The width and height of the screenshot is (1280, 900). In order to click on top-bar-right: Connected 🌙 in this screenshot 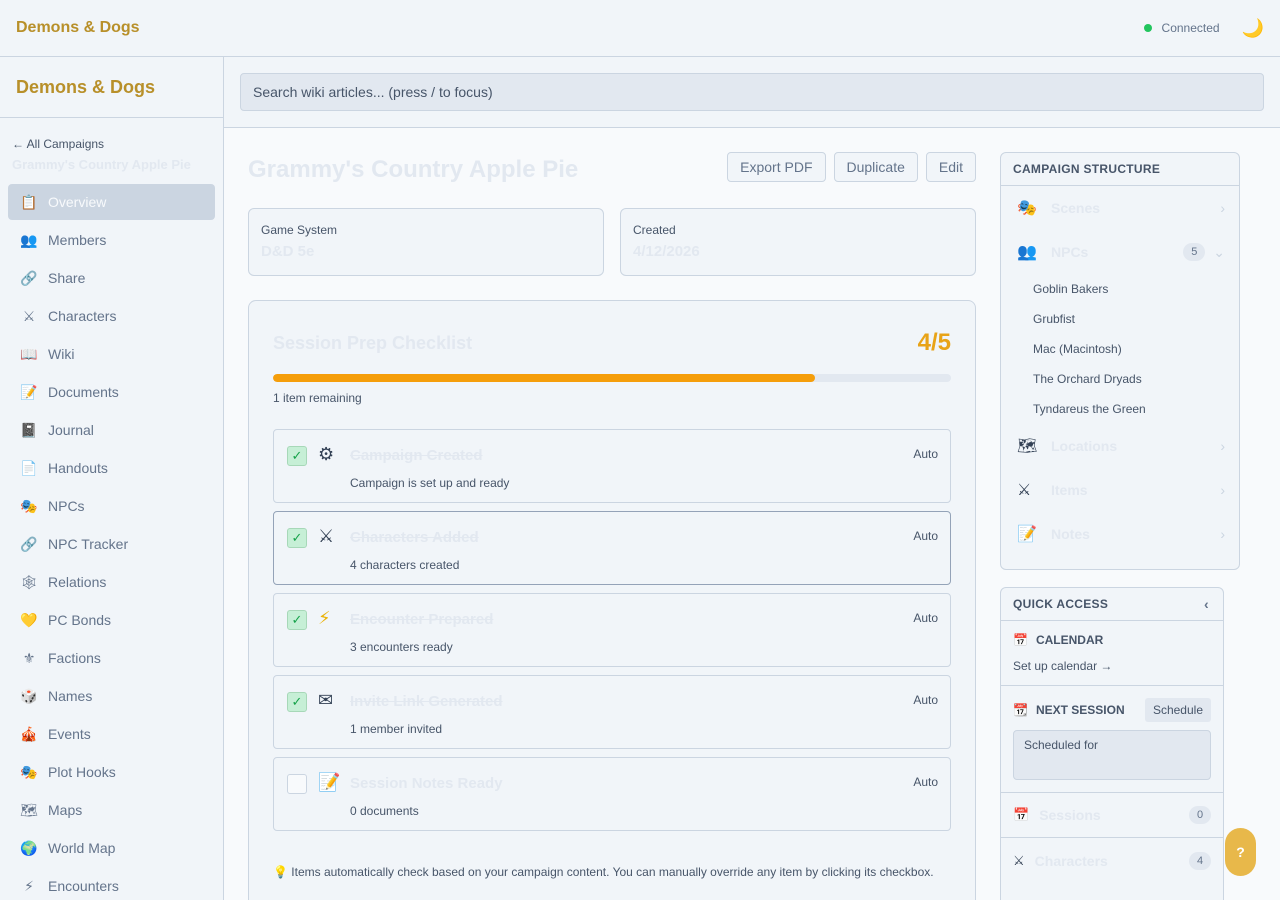, I will do `click(1203, 28)`.